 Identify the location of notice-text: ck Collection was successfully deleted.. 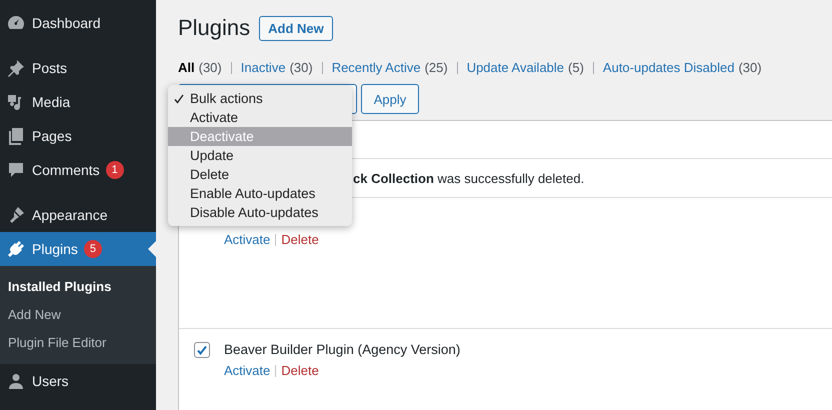
(468, 178).